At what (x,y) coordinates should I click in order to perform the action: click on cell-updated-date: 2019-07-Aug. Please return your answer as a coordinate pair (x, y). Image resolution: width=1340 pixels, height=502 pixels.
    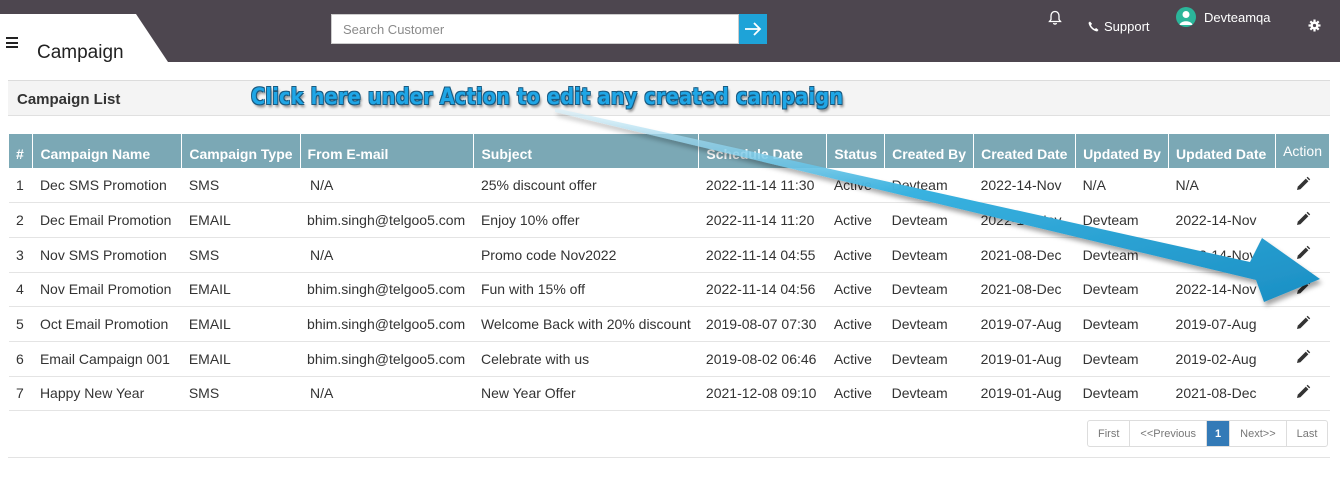
    Looking at the image, I should click on (1222, 324).